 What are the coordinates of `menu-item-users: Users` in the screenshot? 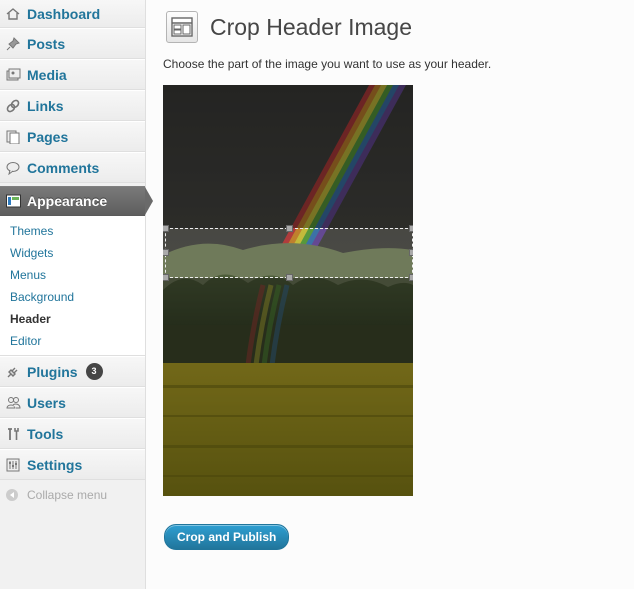 It's located at (72, 402).